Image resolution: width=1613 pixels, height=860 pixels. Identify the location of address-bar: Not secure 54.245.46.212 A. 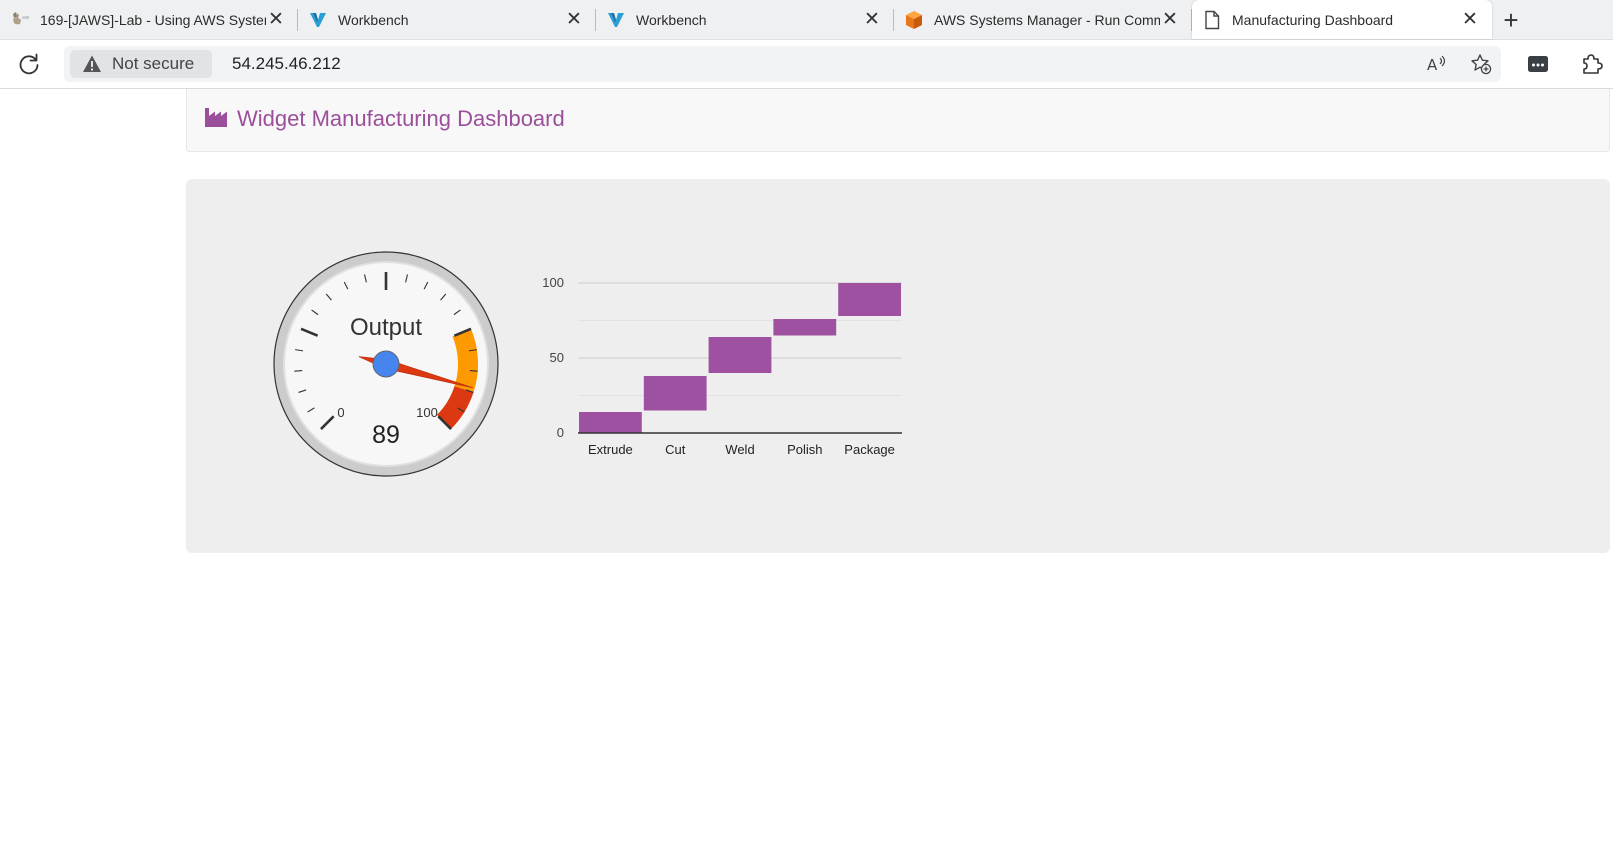
(782, 64).